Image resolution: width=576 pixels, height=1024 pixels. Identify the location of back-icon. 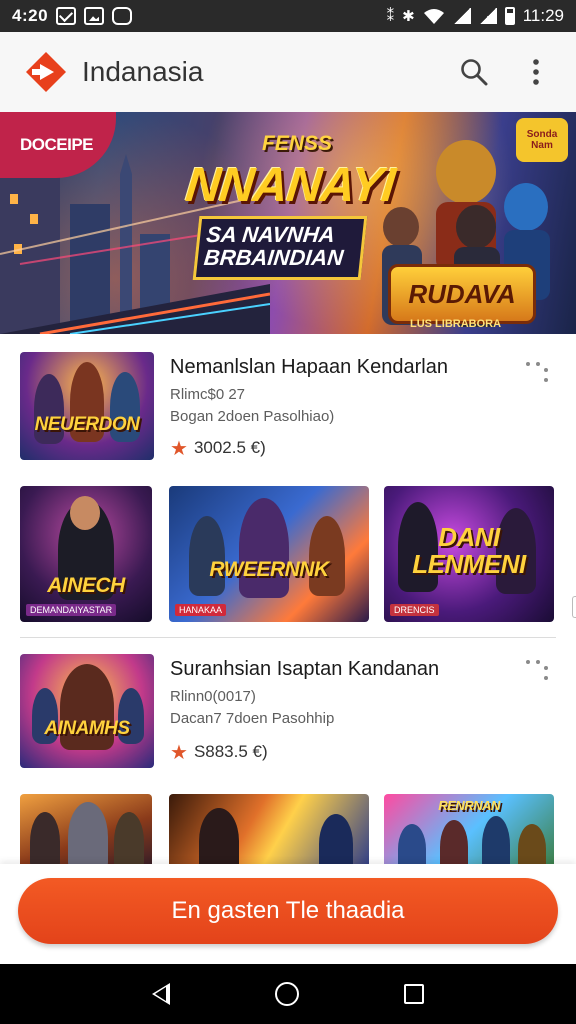
(161, 994).